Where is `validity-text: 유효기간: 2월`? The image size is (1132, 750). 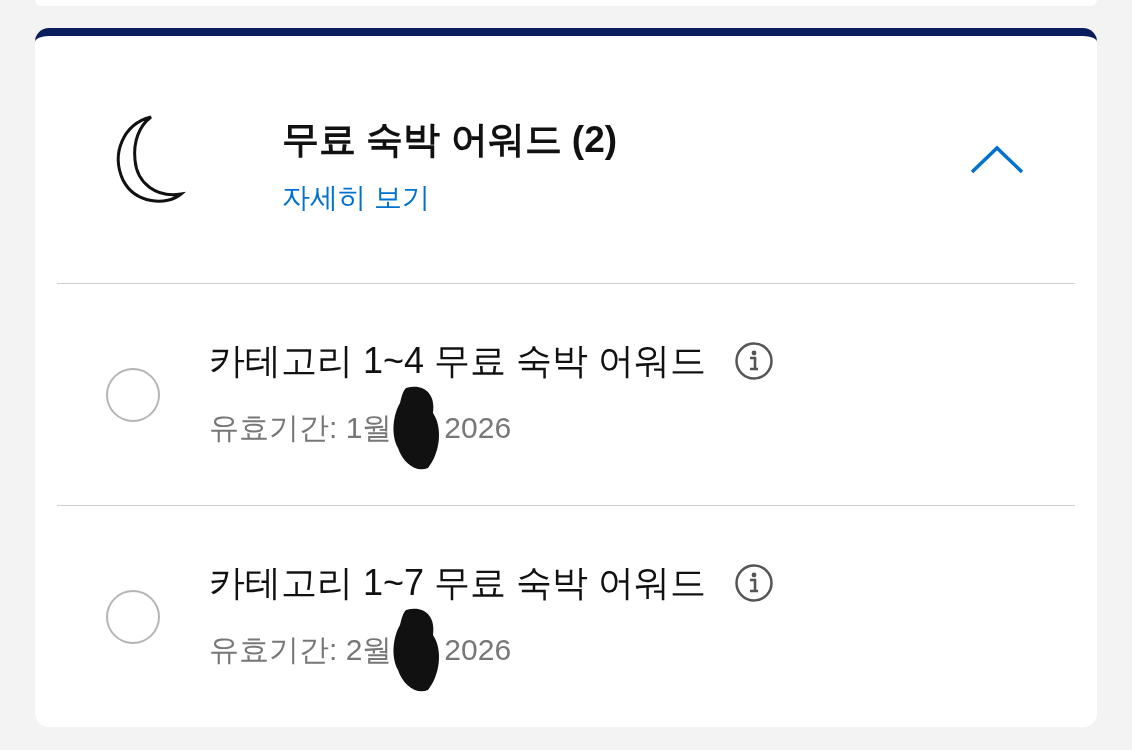 validity-text: 유효기간: 2월 is located at coordinates (301, 649).